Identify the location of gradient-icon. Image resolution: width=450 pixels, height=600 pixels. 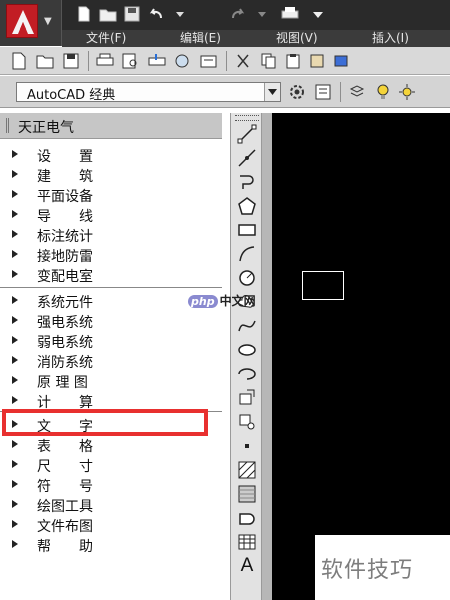
(247, 494).